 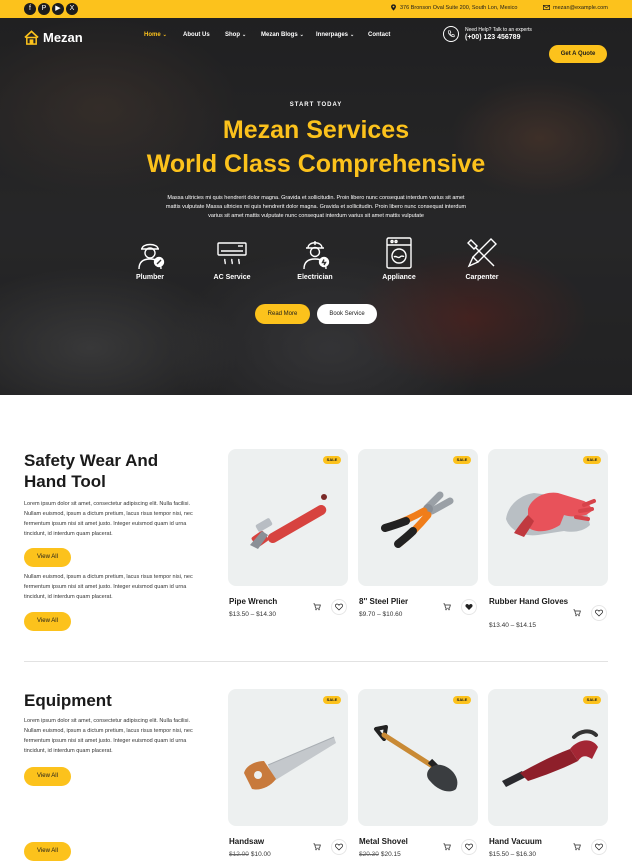 What do you see at coordinates (498, 30) in the screenshot?
I see `help-label: Need Help? Talk to an experts` at bounding box center [498, 30].